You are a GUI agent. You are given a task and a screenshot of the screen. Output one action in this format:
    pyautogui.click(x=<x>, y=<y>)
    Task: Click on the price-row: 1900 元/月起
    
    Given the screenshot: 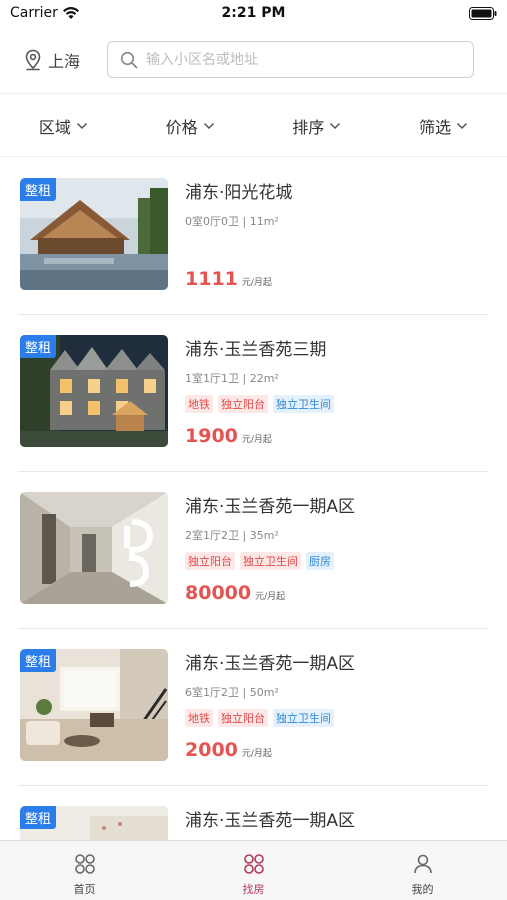 What is the action you would take?
    pyautogui.click(x=228, y=436)
    